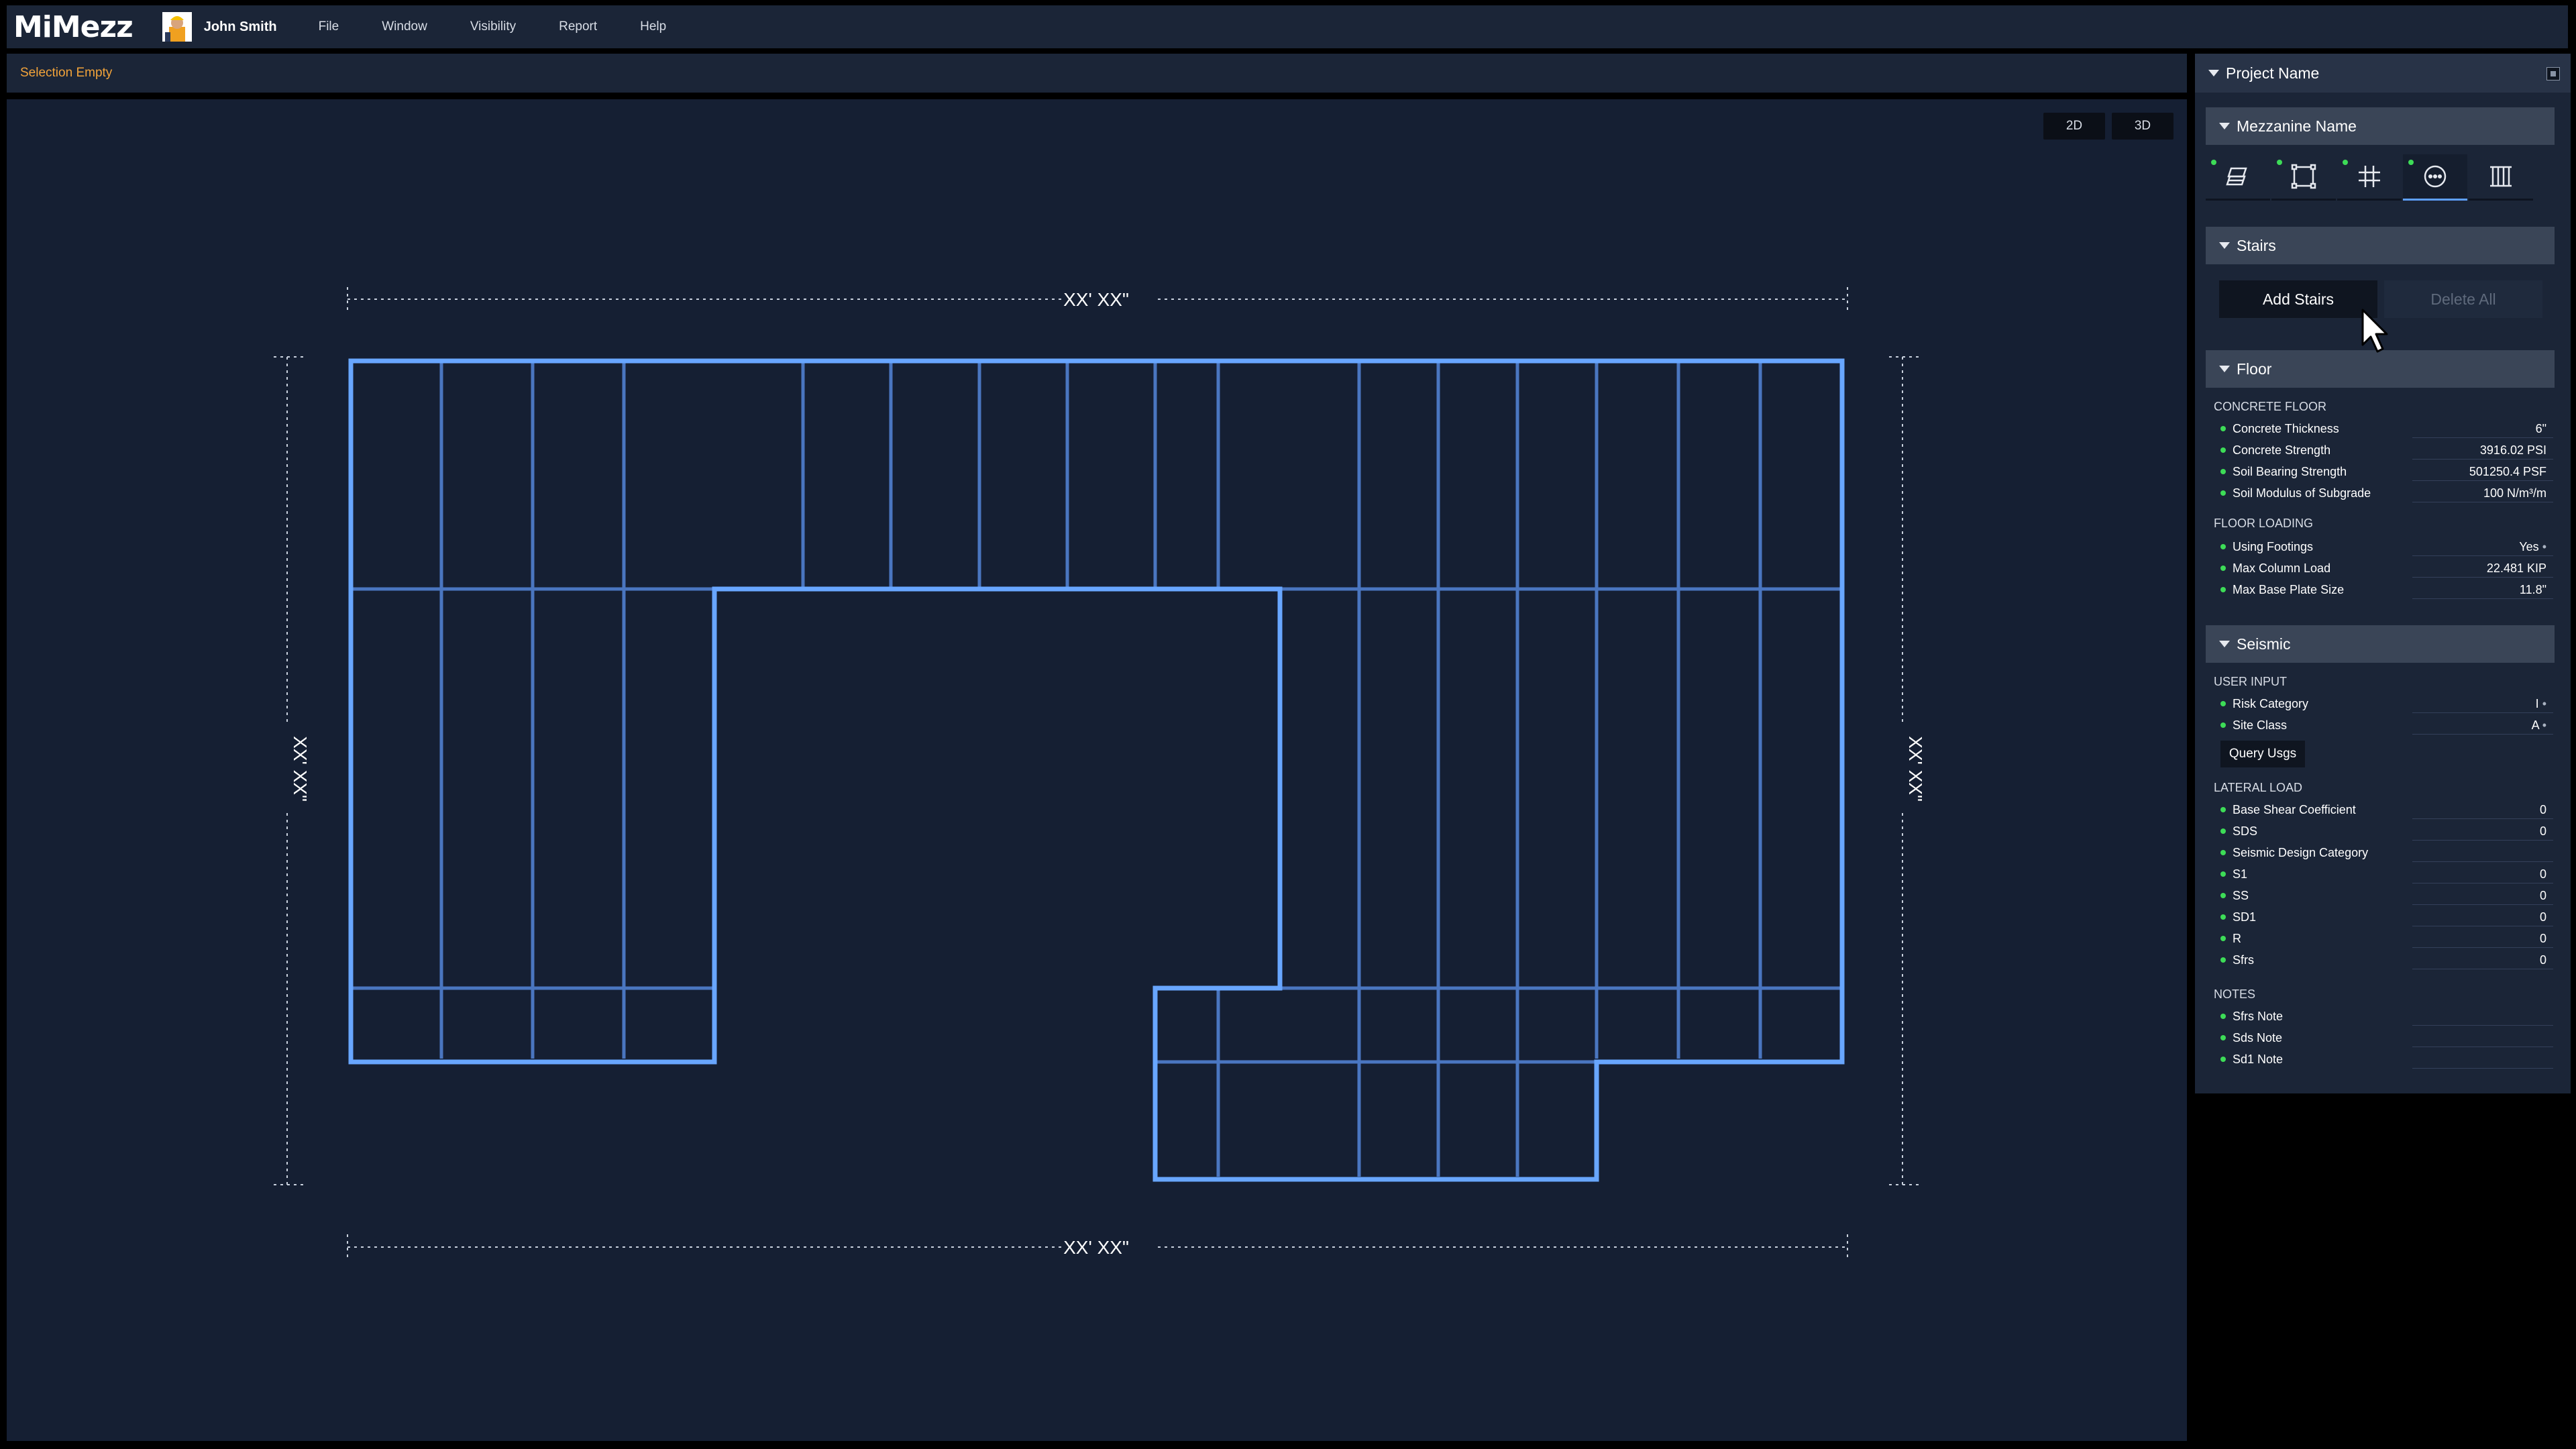 The height and width of the screenshot is (1449, 2576). What do you see at coordinates (2383, 73) in the screenshot?
I see `project-header: Project Name` at bounding box center [2383, 73].